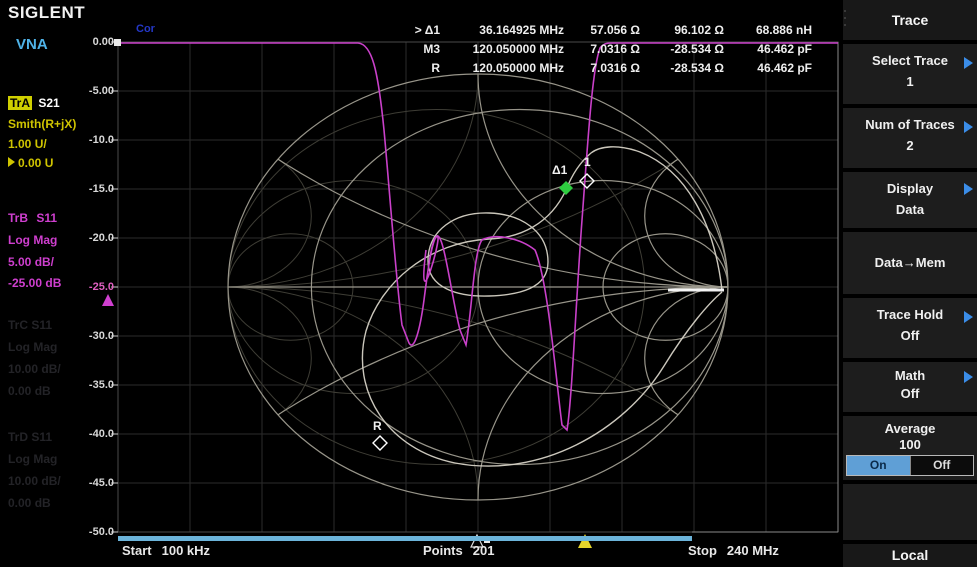 The width and height of the screenshot is (977, 567). Describe the element at coordinates (34, 103) in the screenshot. I see `trace-a-title: TrA S21` at that location.